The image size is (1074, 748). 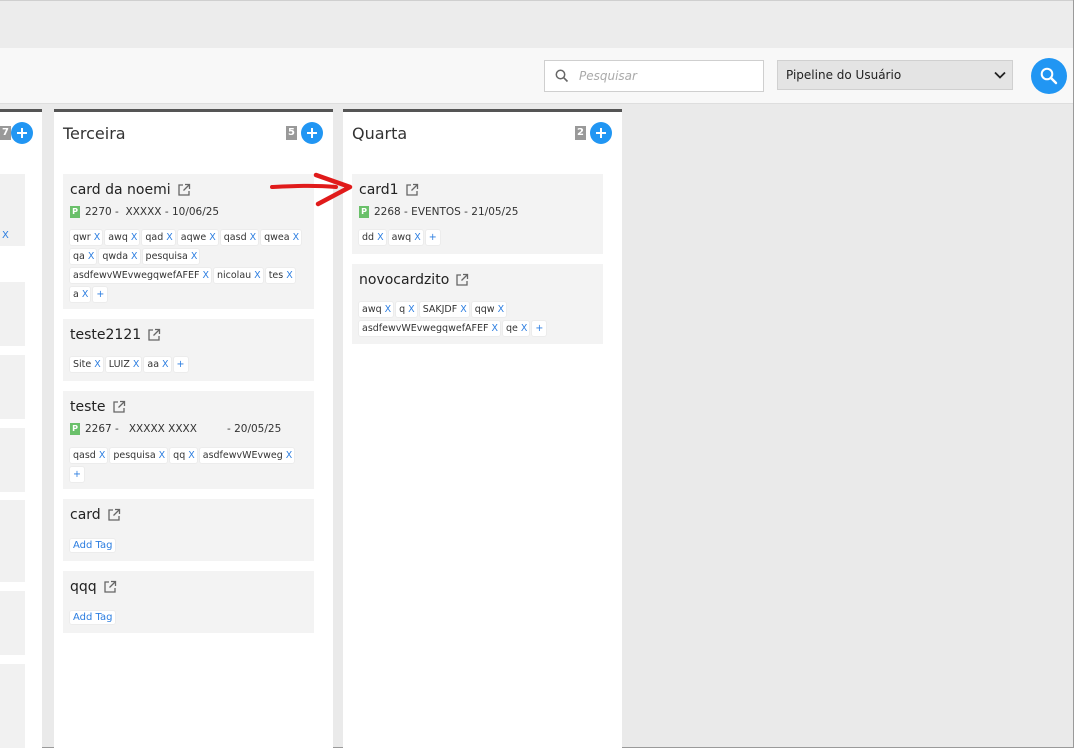 What do you see at coordinates (12, 210) in the screenshot?
I see `card-partial: X` at bounding box center [12, 210].